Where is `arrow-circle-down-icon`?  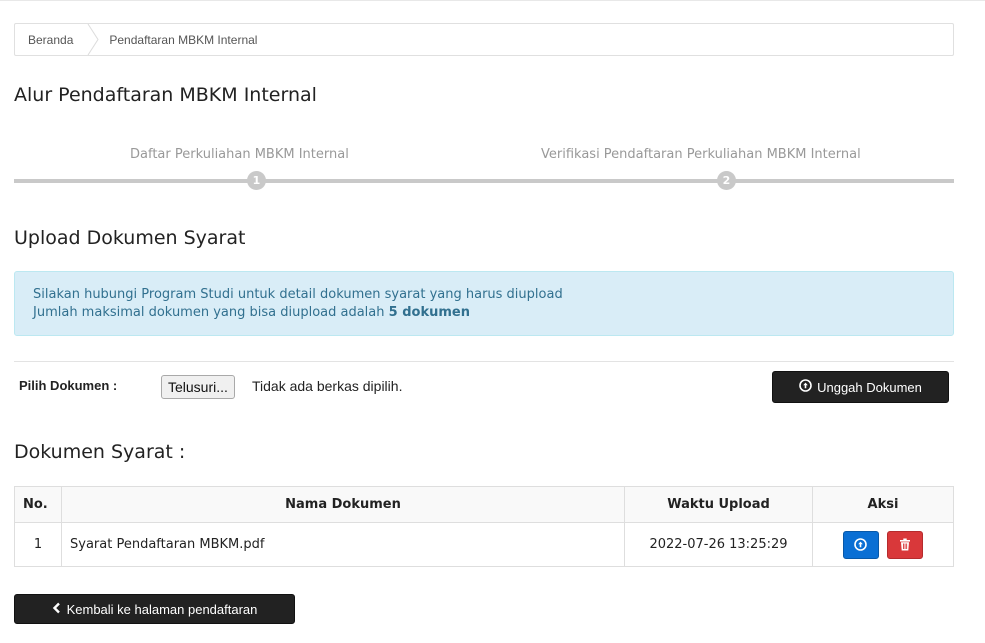 arrow-circle-down-icon is located at coordinates (861, 544).